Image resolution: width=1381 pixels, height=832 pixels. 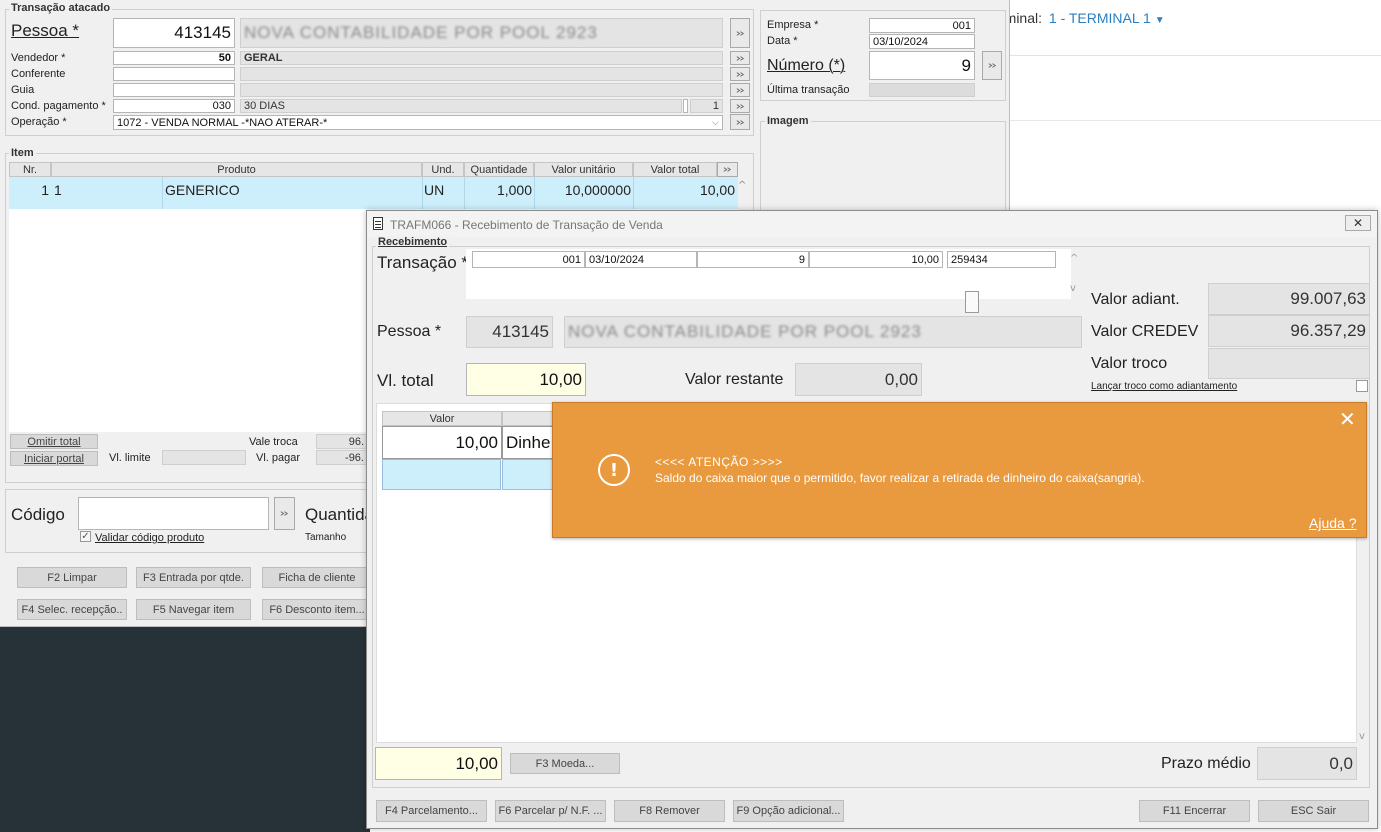 What do you see at coordinates (1362, 386) in the screenshot?
I see `lancar-troco-checkbox` at bounding box center [1362, 386].